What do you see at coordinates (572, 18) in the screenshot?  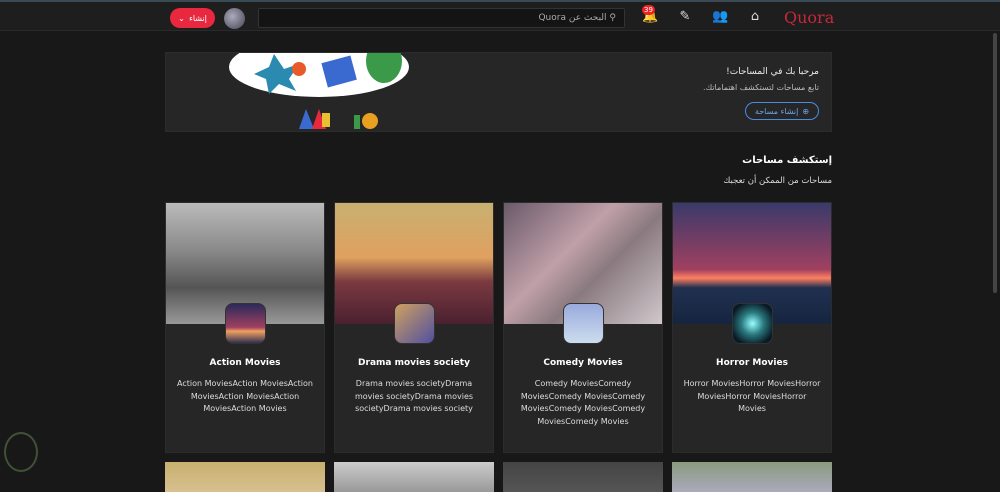 I see `search-placeholder: البحث عن Quora` at bounding box center [572, 18].